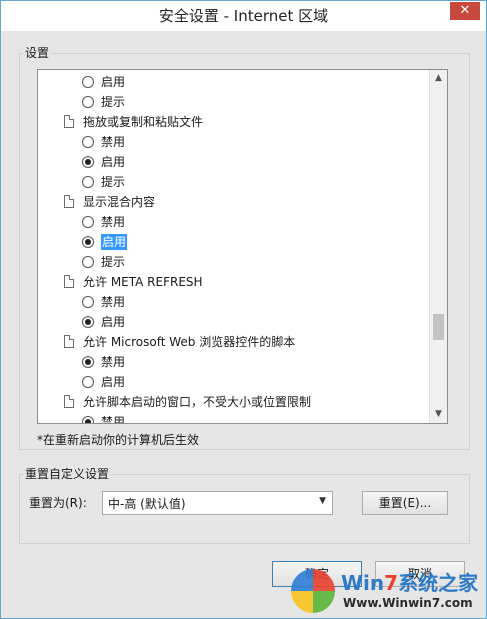  I want to click on chevron-down-icon: ▼, so click(322, 501).